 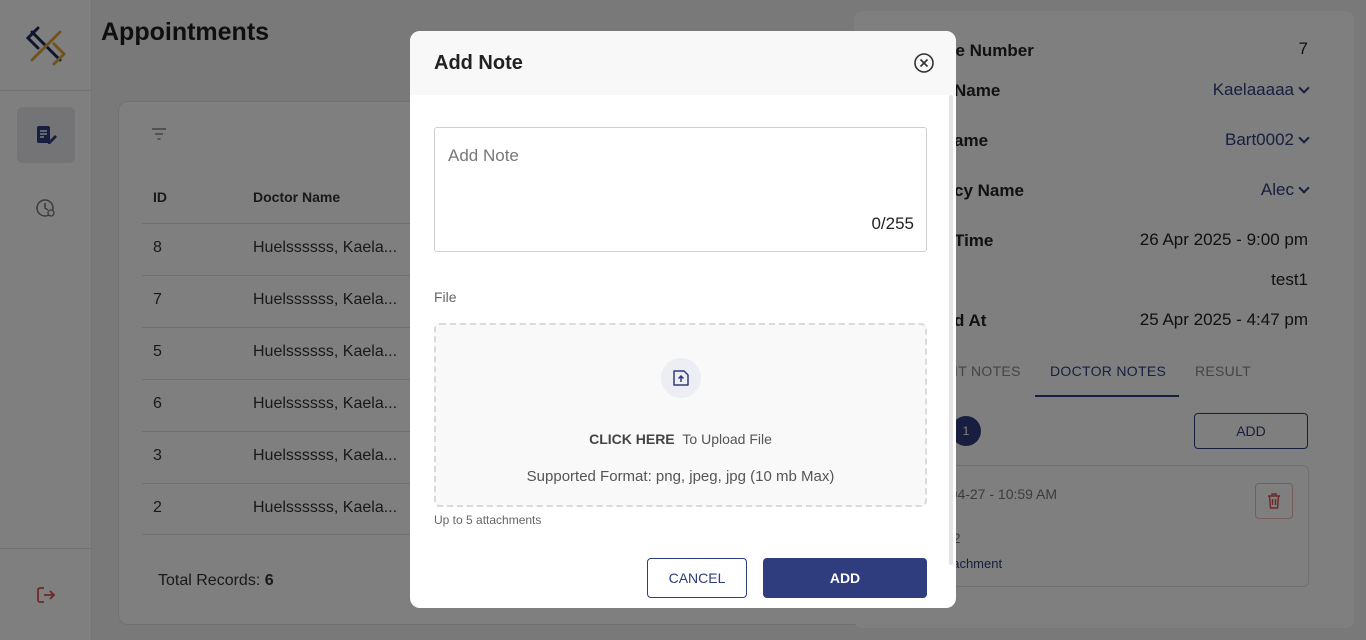 What do you see at coordinates (892, 223) in the screenshot?
I see `character-counter: 0/255` at bounding box center [892, 223].